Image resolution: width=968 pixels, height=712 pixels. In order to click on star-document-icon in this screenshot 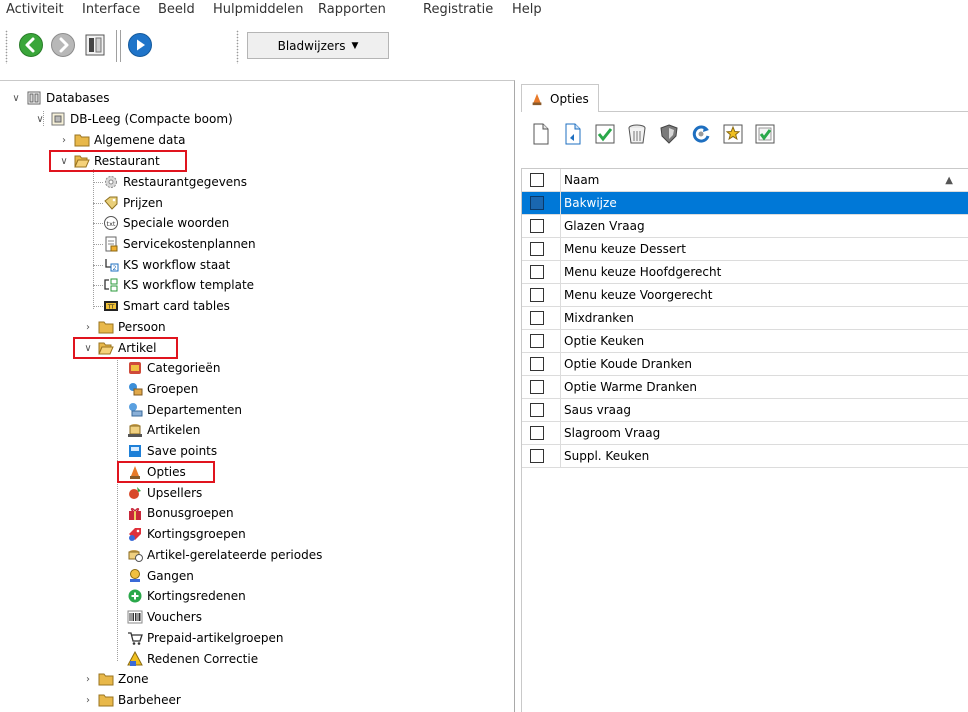, I will do `click(733, 134)`.